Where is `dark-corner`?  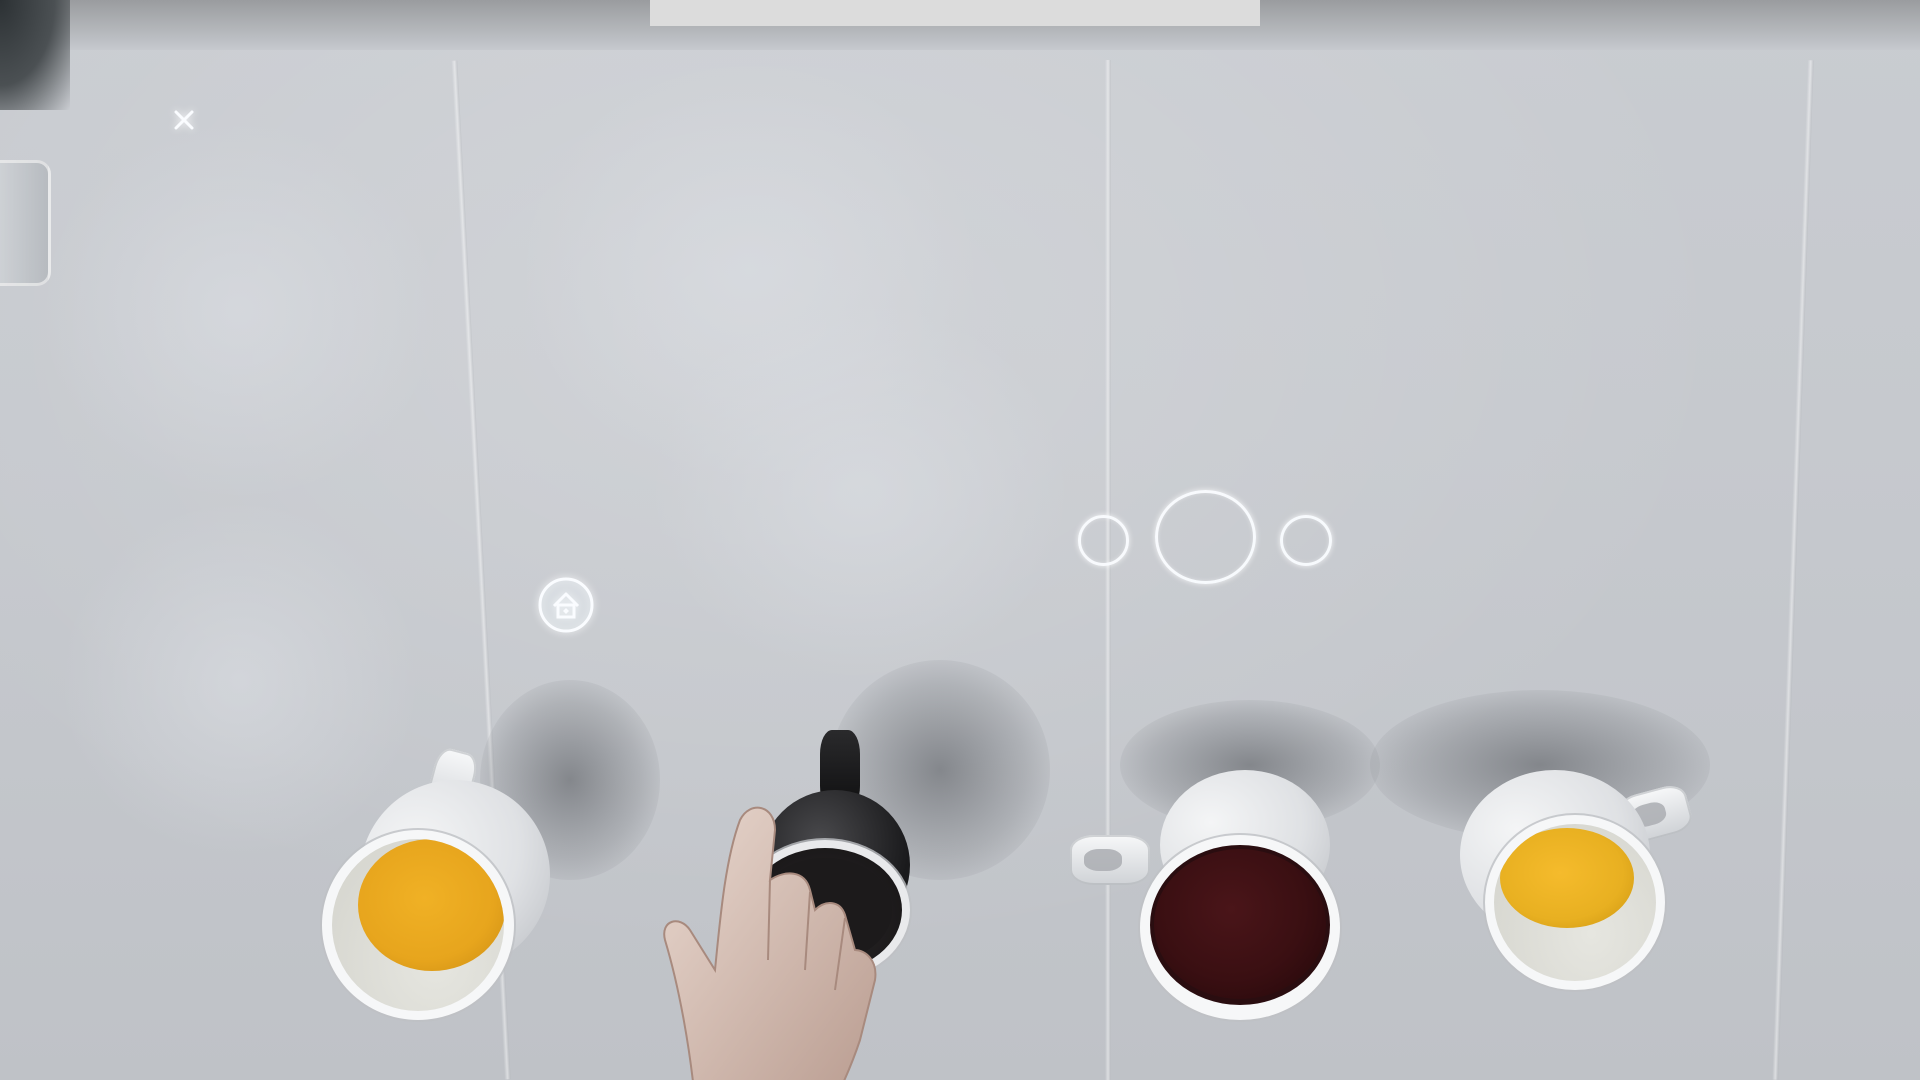
dark-corner is located at coordinates (35, 55).